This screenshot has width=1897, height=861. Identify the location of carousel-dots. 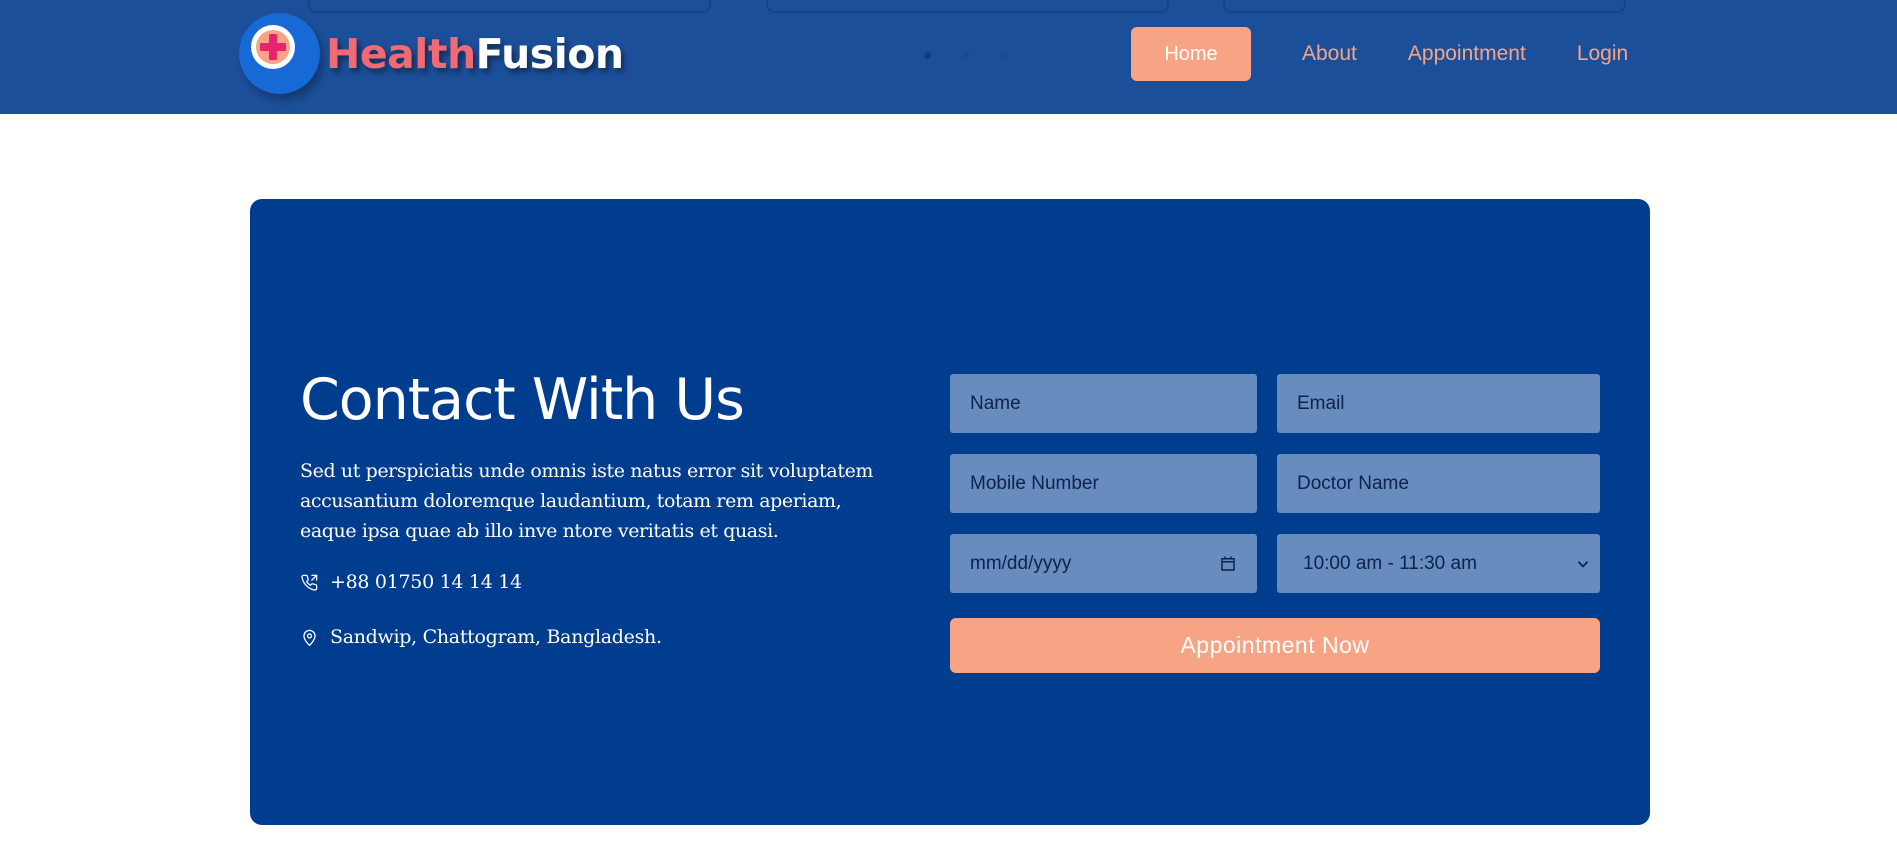
(966, 55).